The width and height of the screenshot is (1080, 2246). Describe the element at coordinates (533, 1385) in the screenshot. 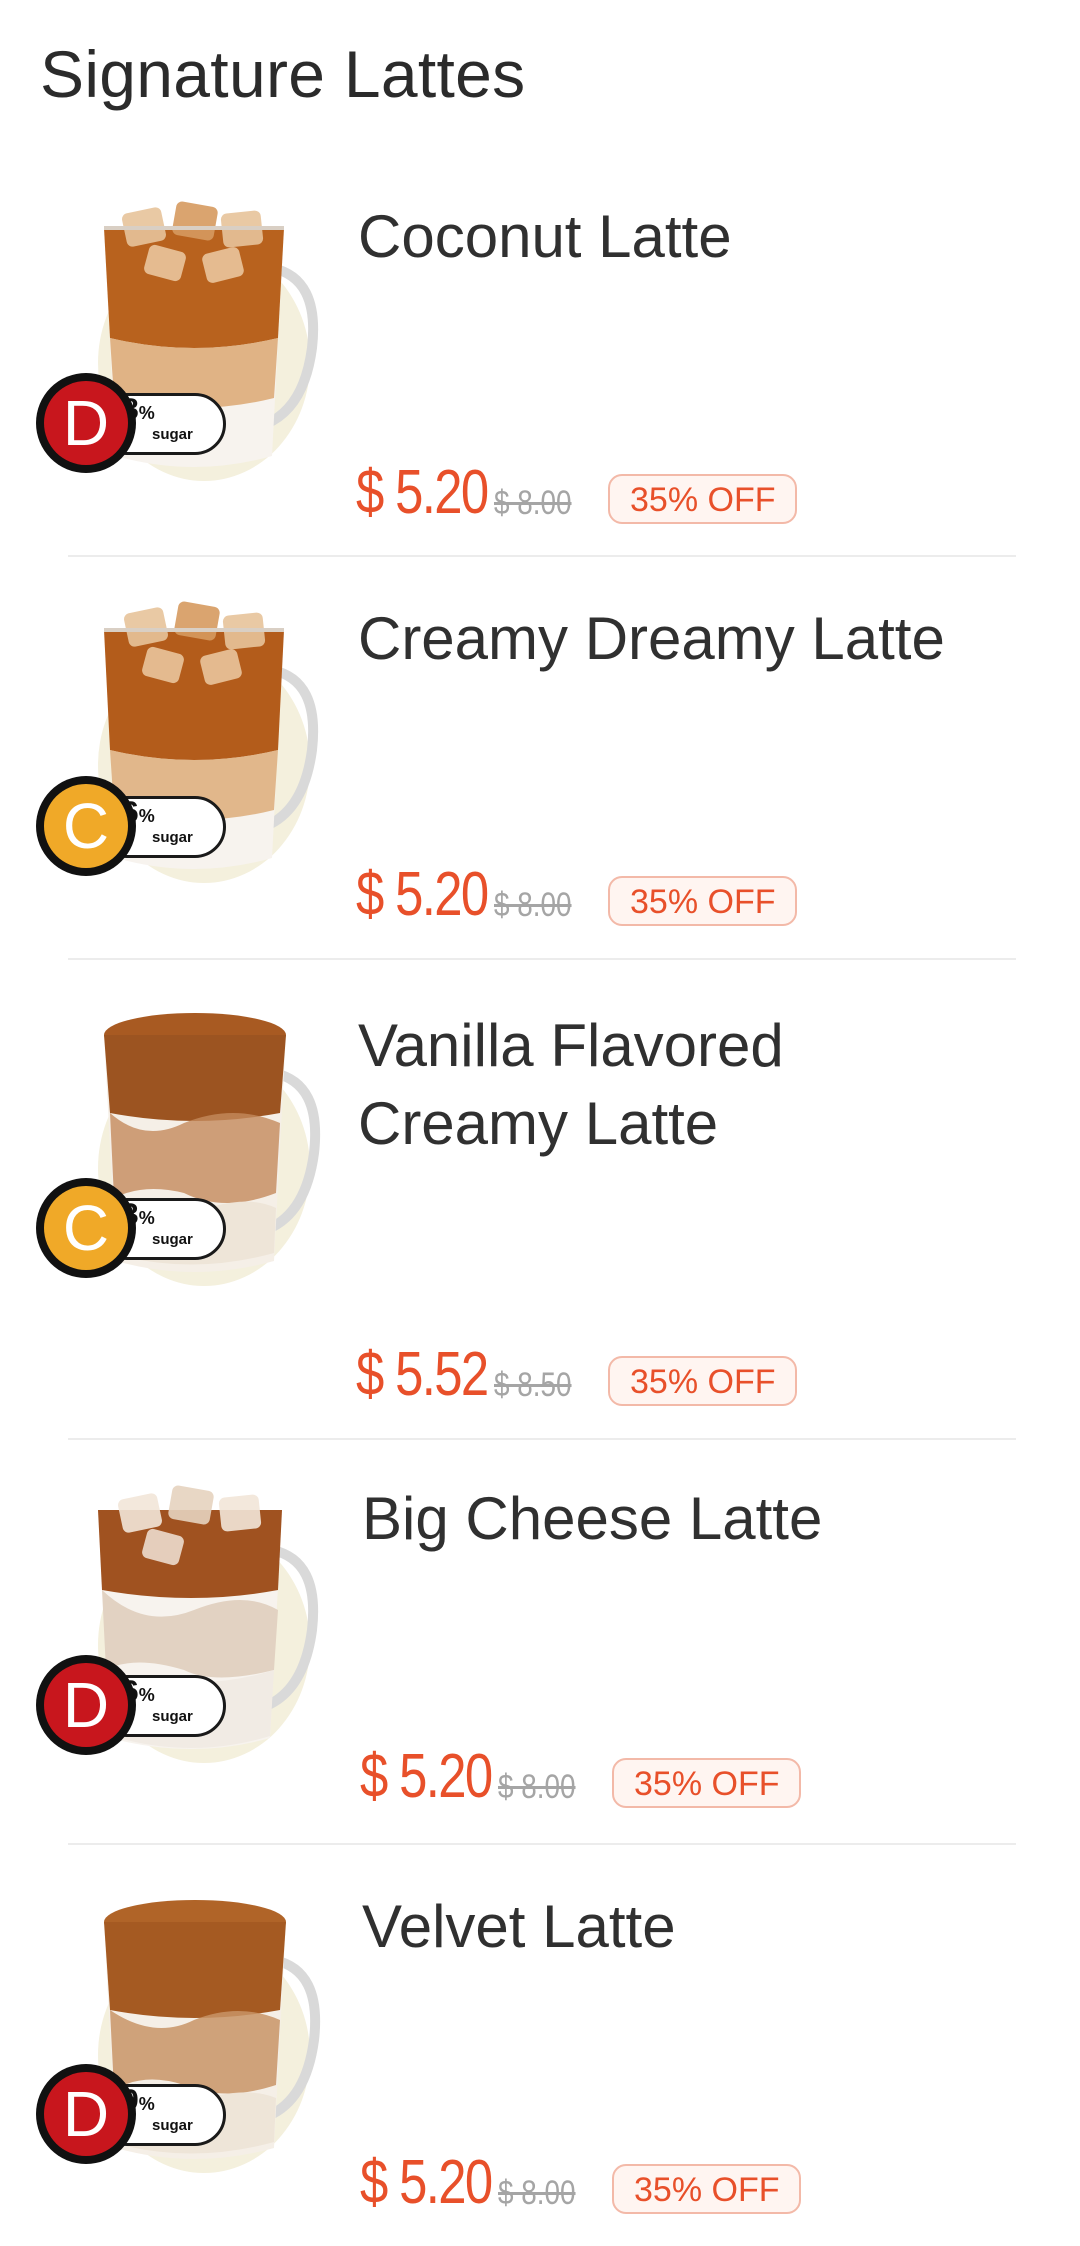

I see `original-price: $ 8.50` at that location.